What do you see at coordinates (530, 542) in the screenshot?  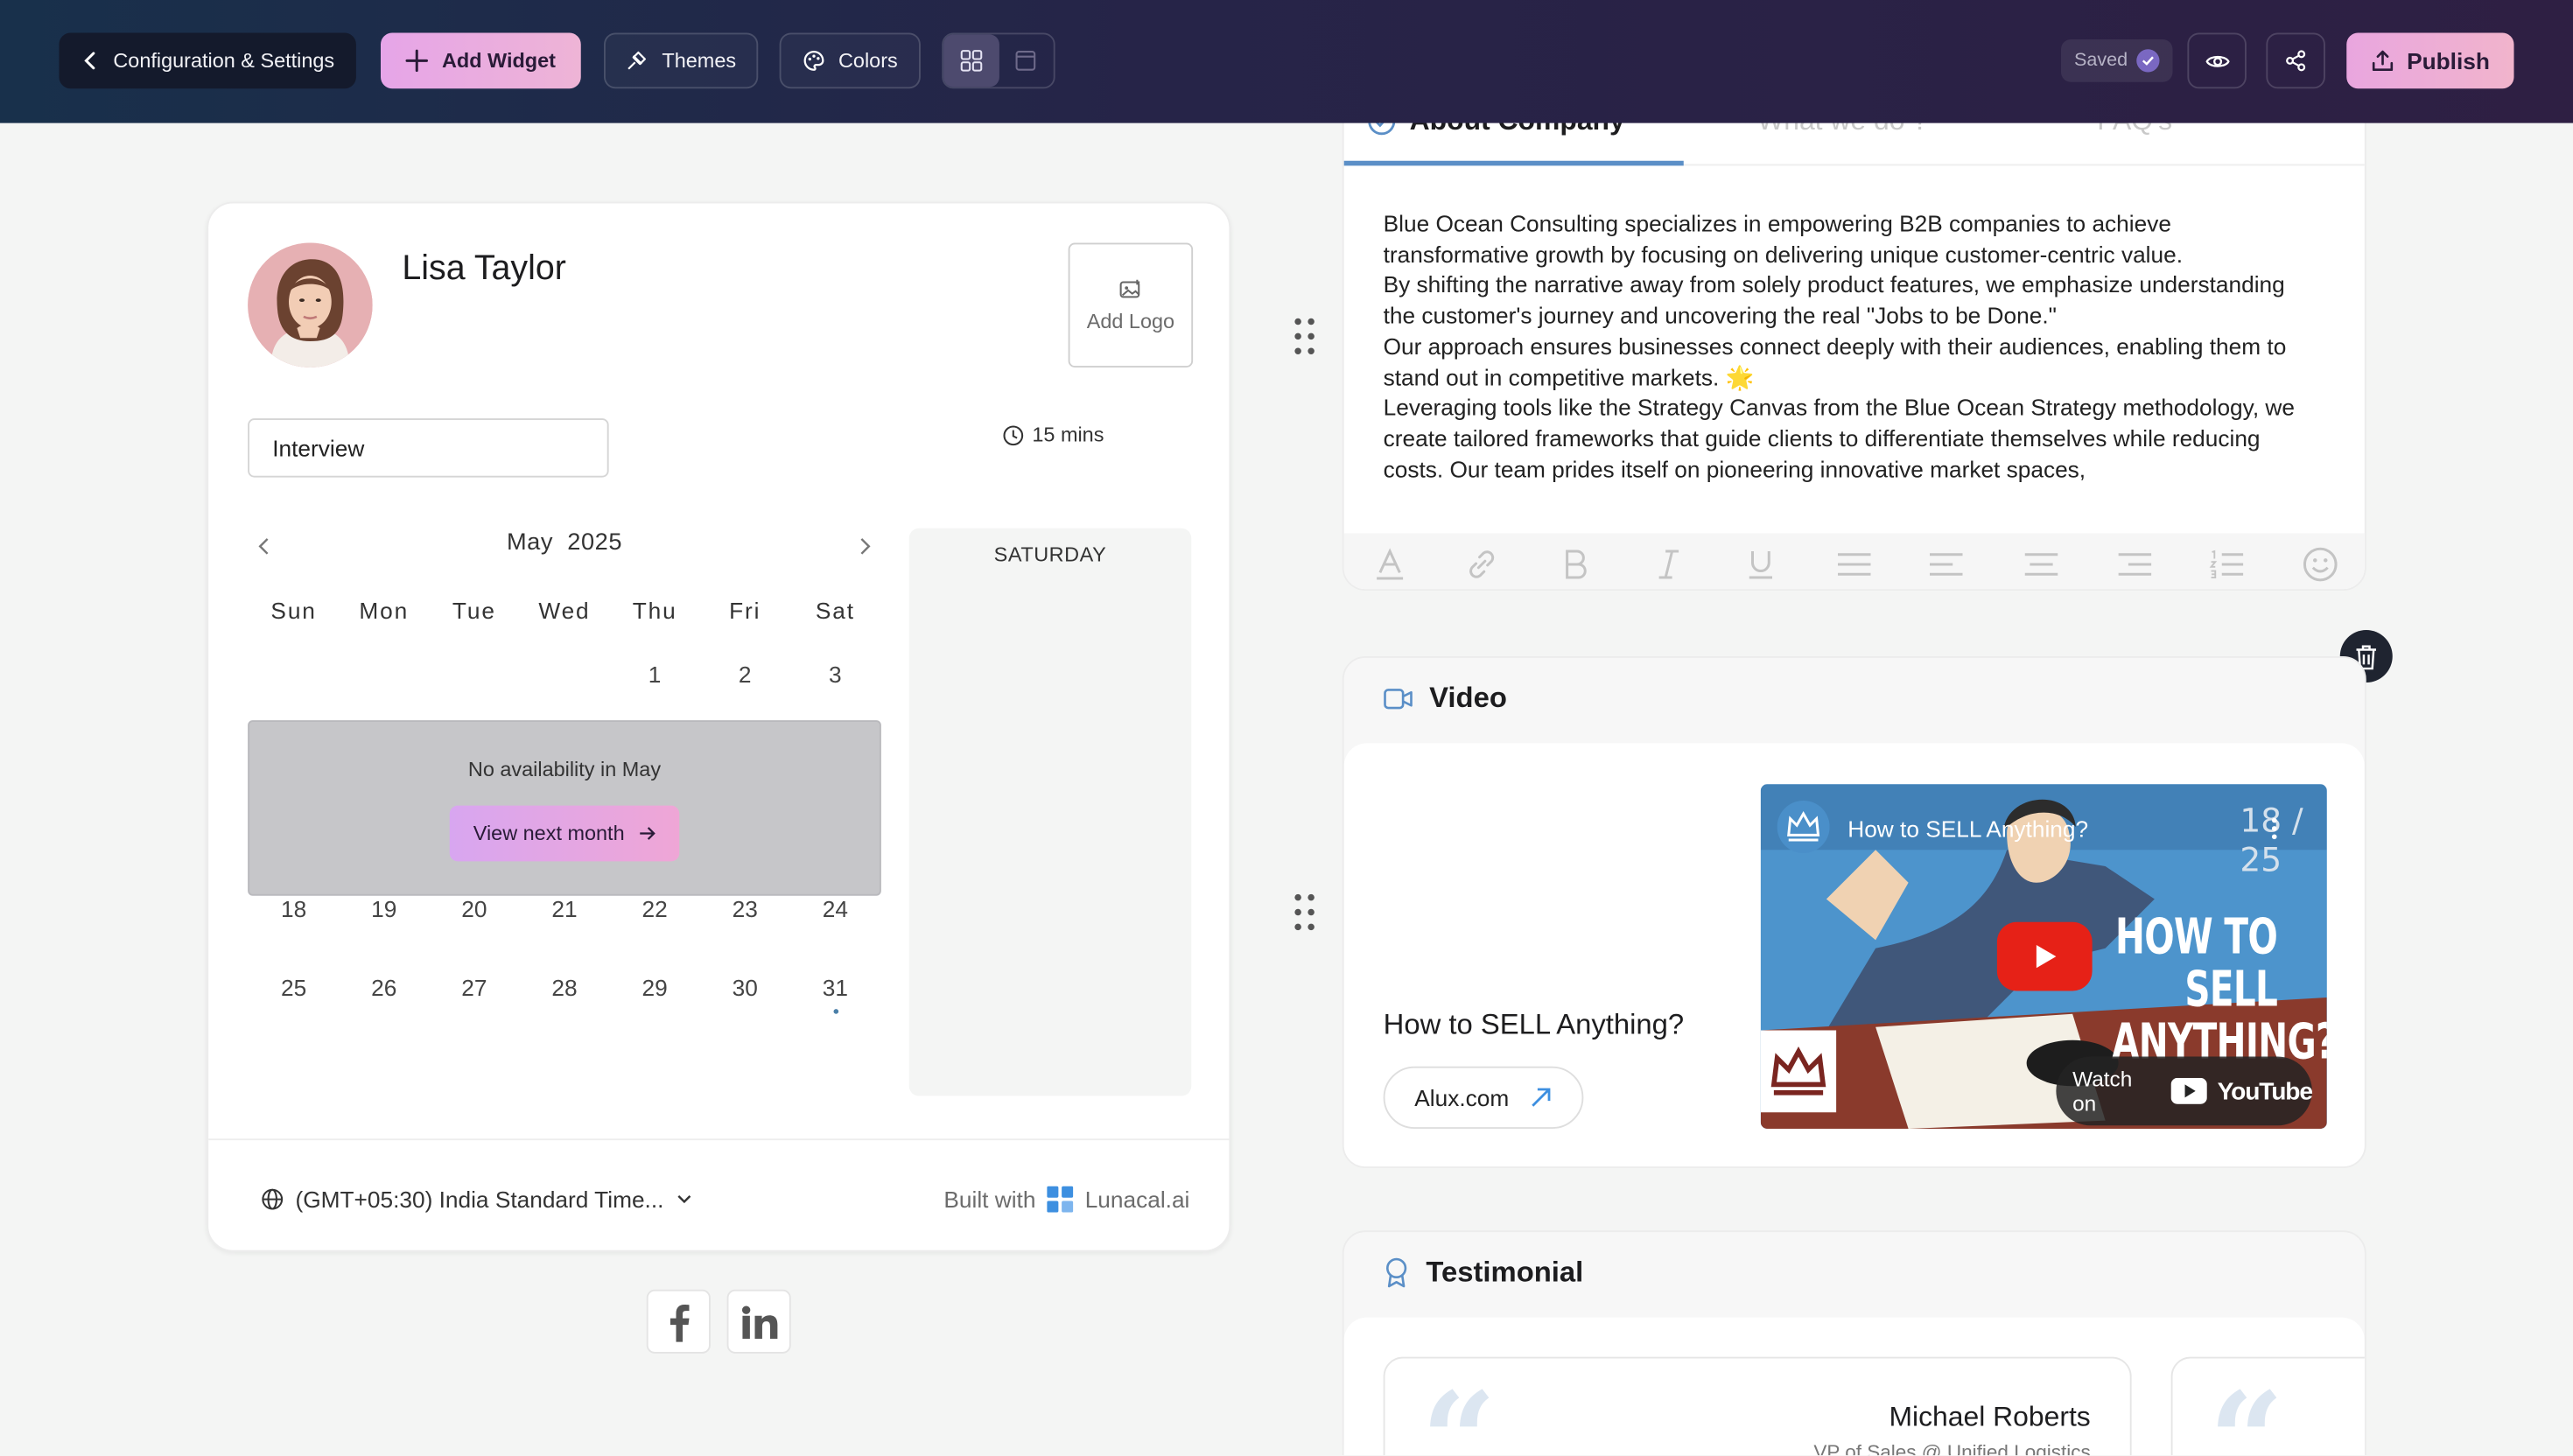 I see `calendar-month: May` at bounding box center [530, 542].